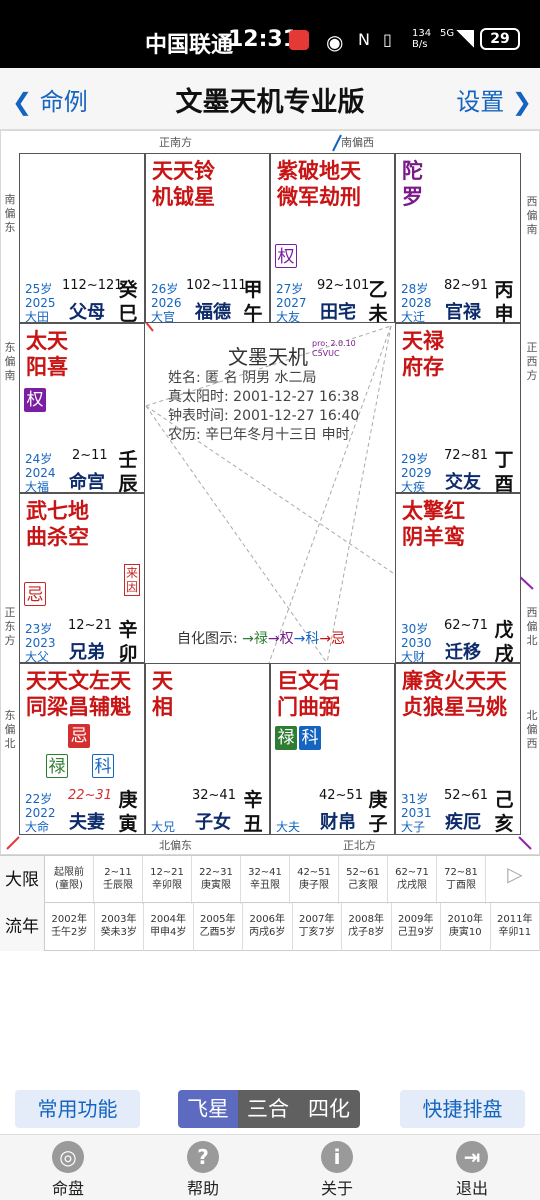 This screenshot has height=1200, width=540. Describe the element at coordinates (70, 927) in the screenshot. I see `liunian-cell: 2002年 壬午2岁` at that location.